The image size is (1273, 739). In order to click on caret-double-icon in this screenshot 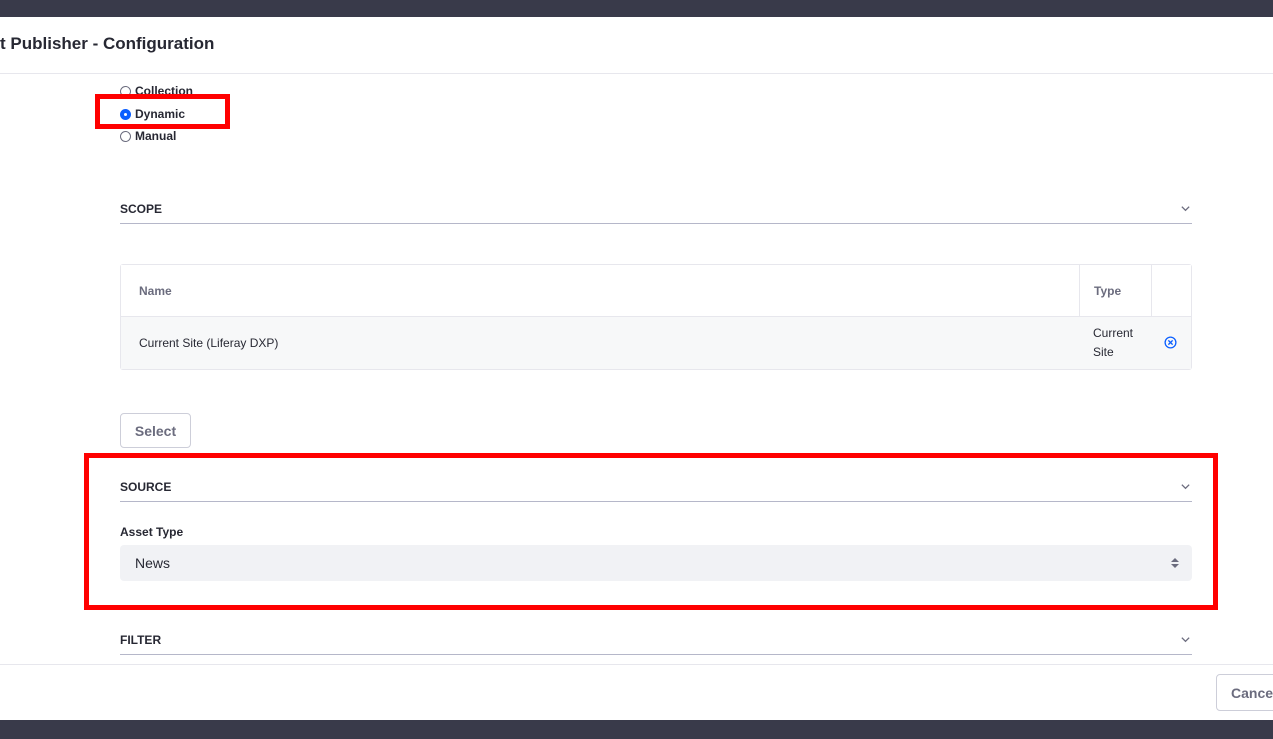, I will do `click(1175, 563)`.